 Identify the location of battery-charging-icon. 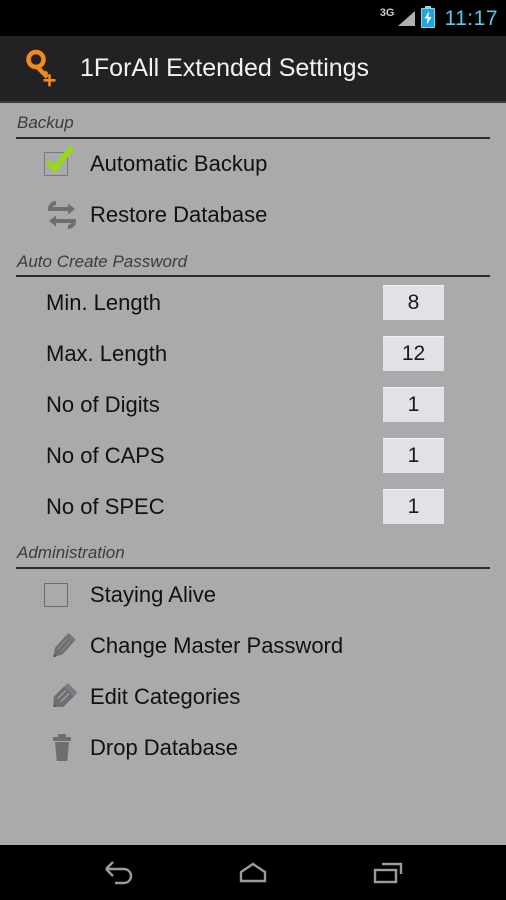
(427, 17).